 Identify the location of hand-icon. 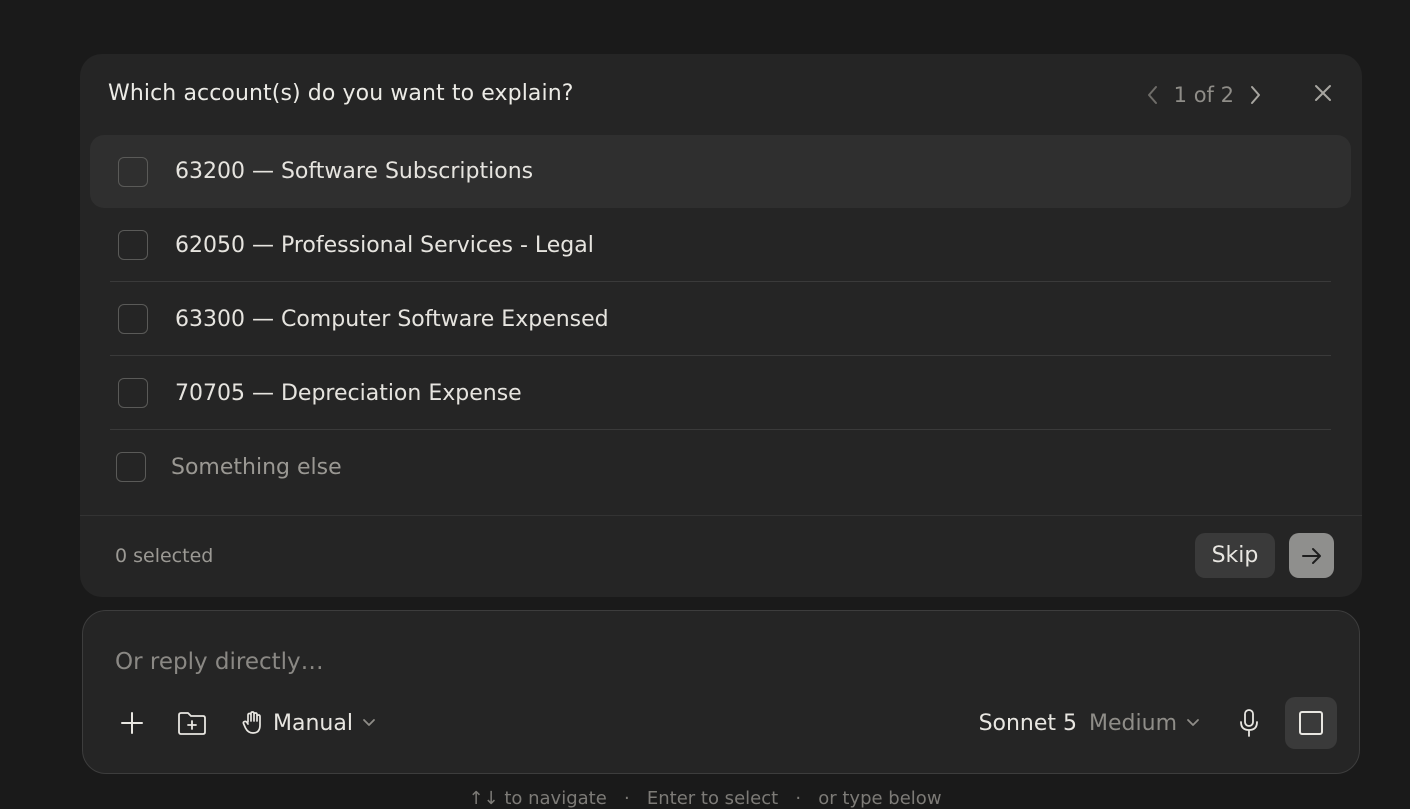
(251, 722).